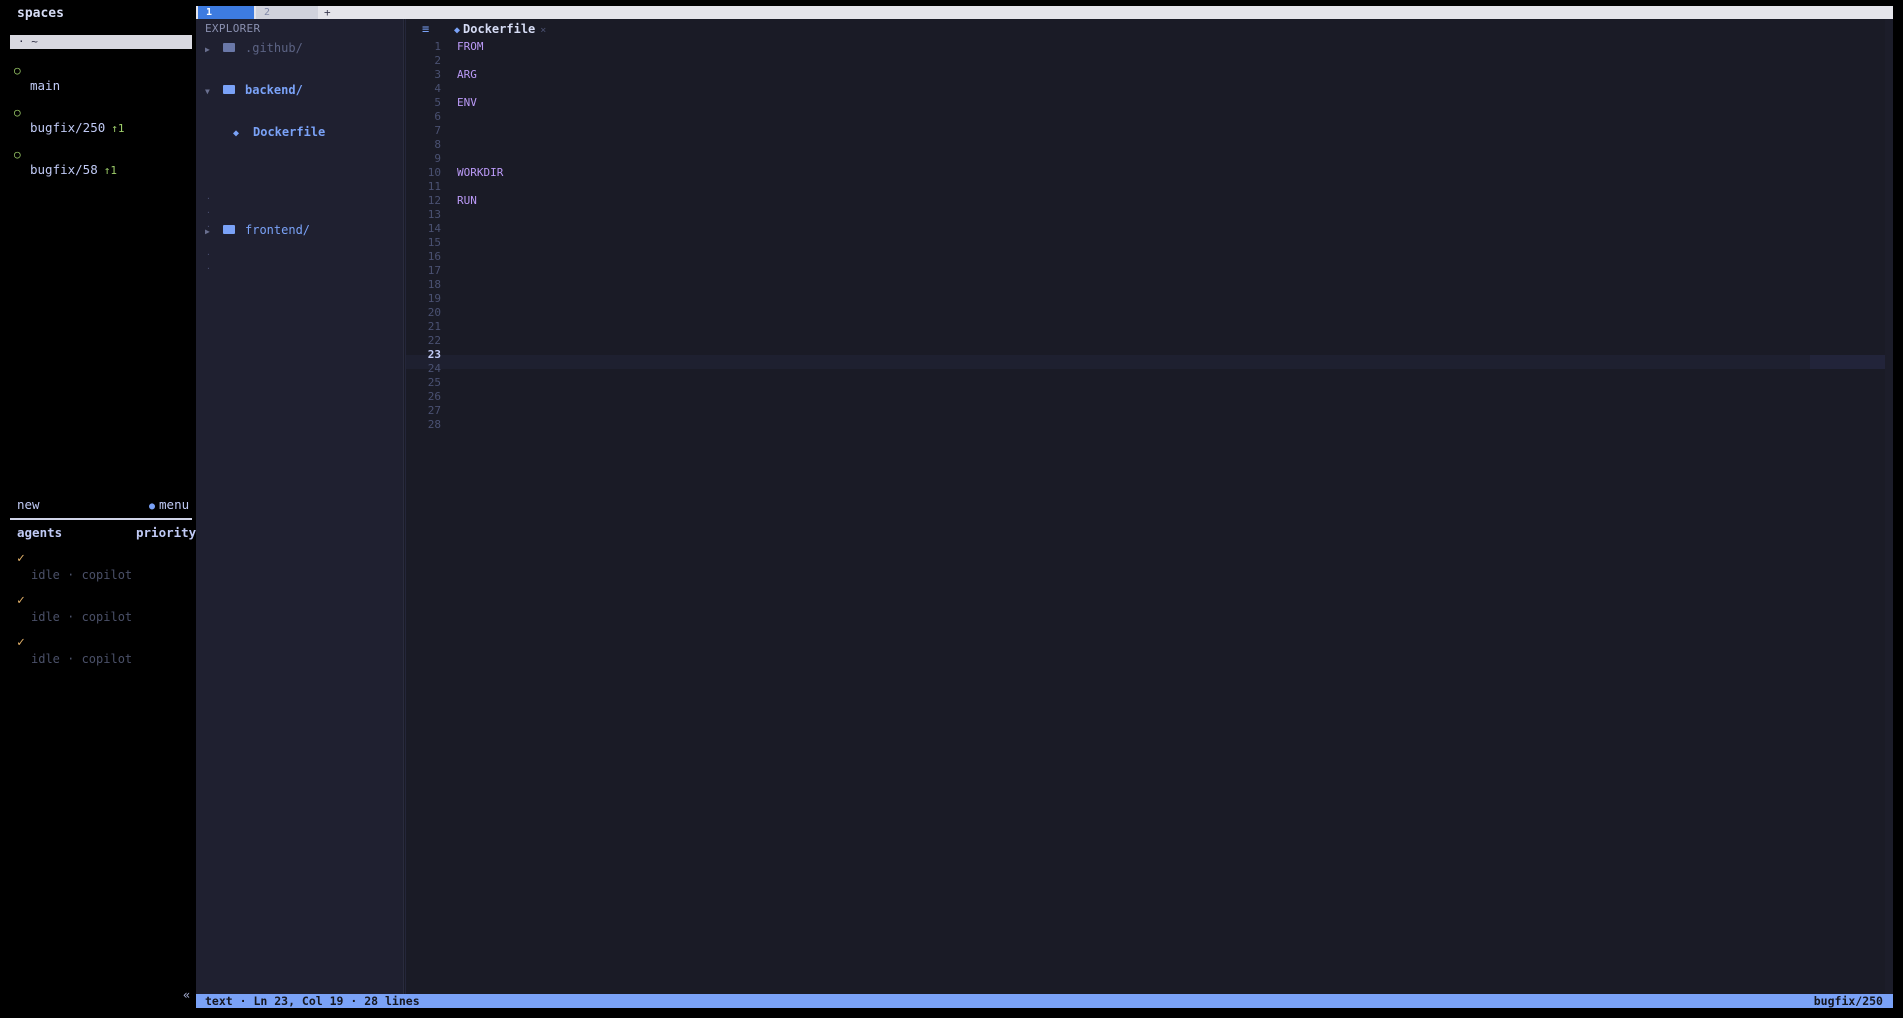 The width and height of the screenshot is (1903, 1018). Describe the element at coordinates (274, 90) in the screenshot. I see `tree-item-label: backend/` at that location.